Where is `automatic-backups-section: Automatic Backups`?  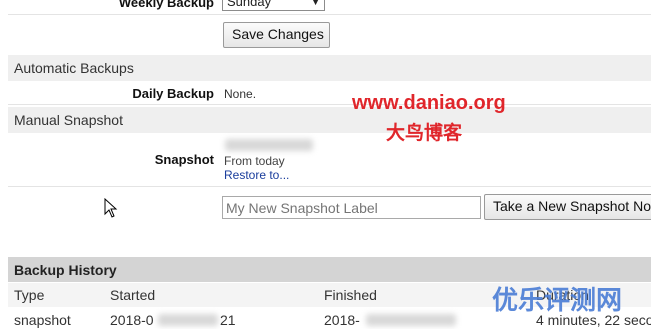
automatic-backups-section: Automatic Backups is located at coordinates (329, 68).